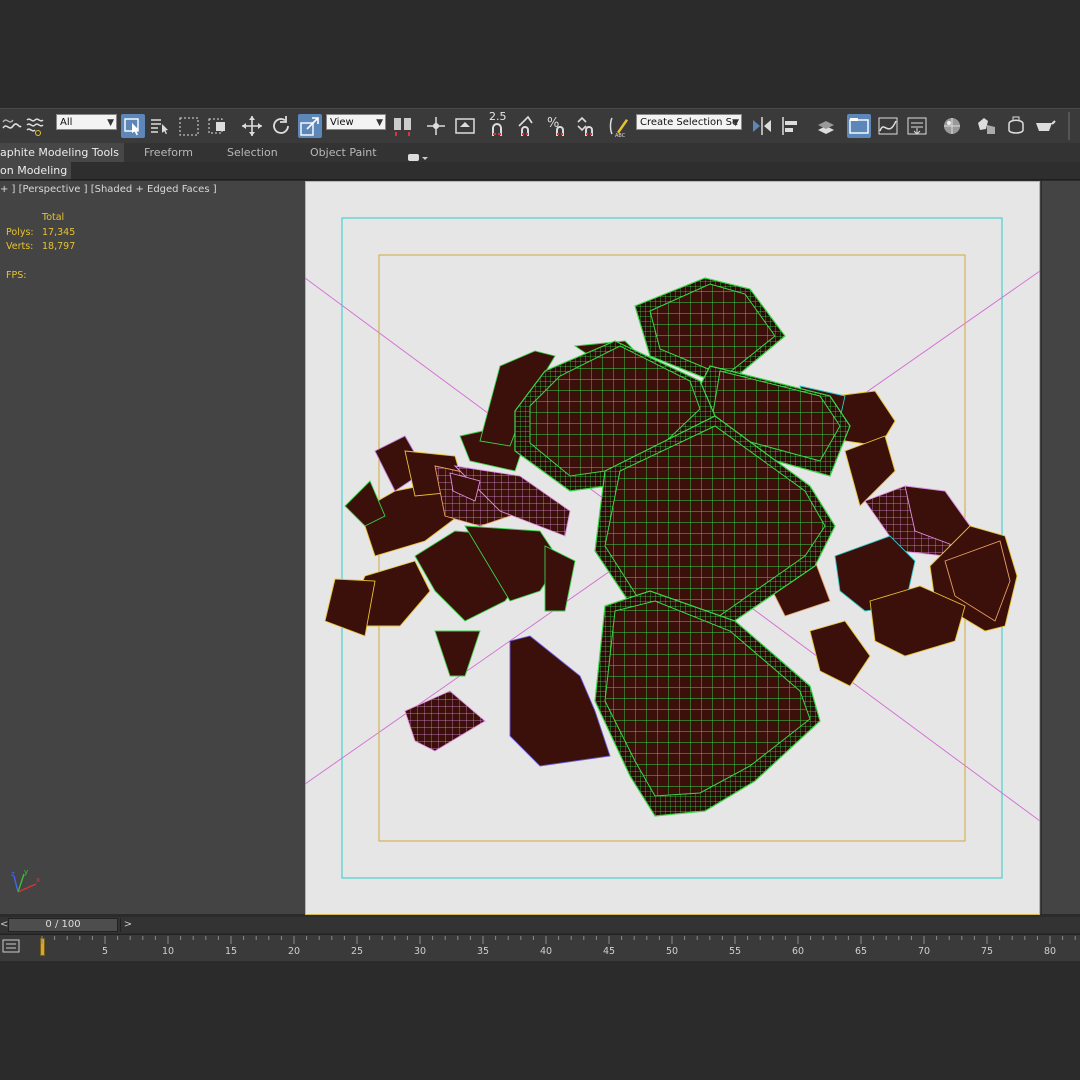 The height and width of the screenshot is (1080, 1080). I want to click on status-area, so click(540, 1020).